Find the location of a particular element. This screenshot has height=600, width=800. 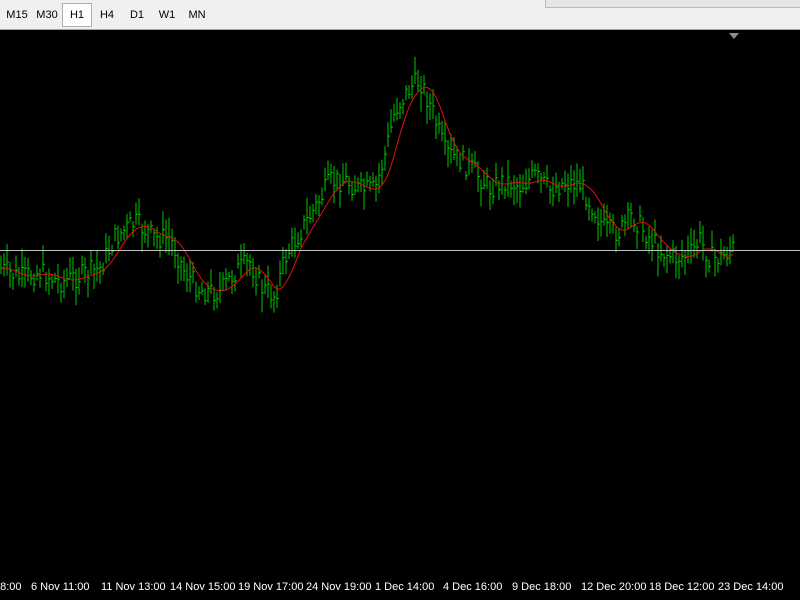

x-tick-label: 9 Dec 18:00 is located at coordinates (542, 587).